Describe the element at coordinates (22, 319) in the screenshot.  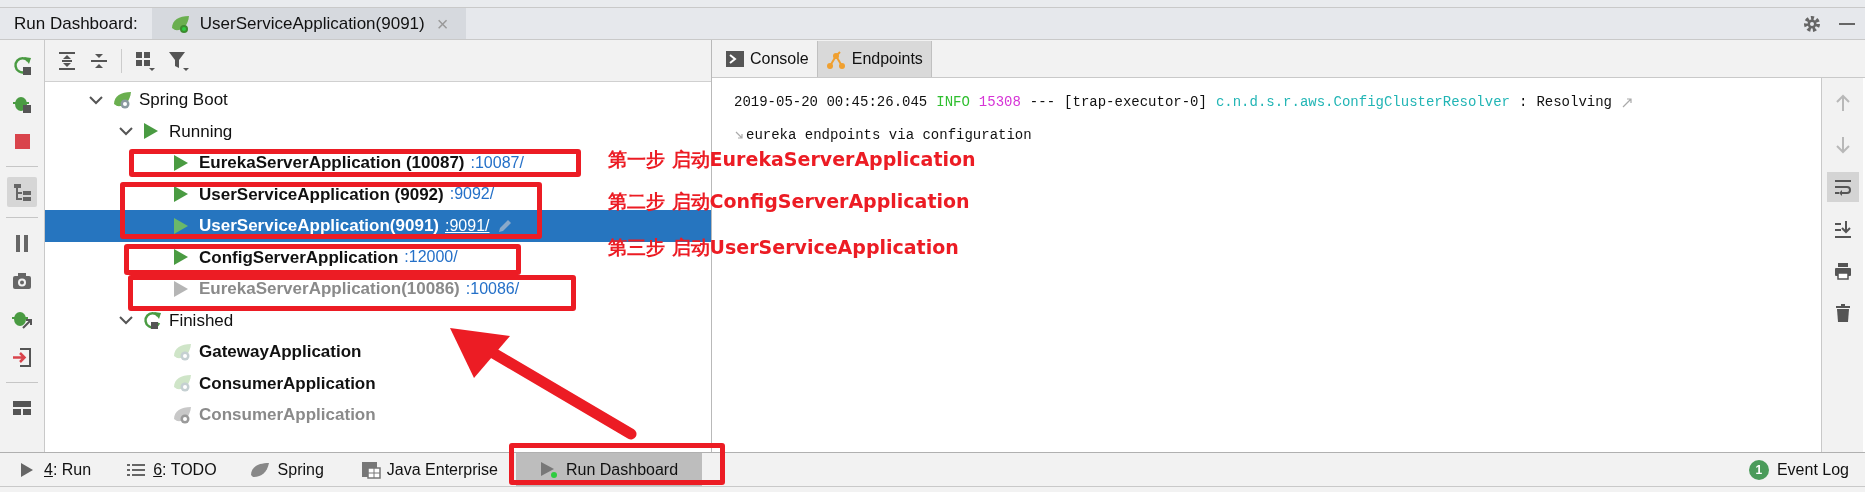
I see `bug-icon` at that location.